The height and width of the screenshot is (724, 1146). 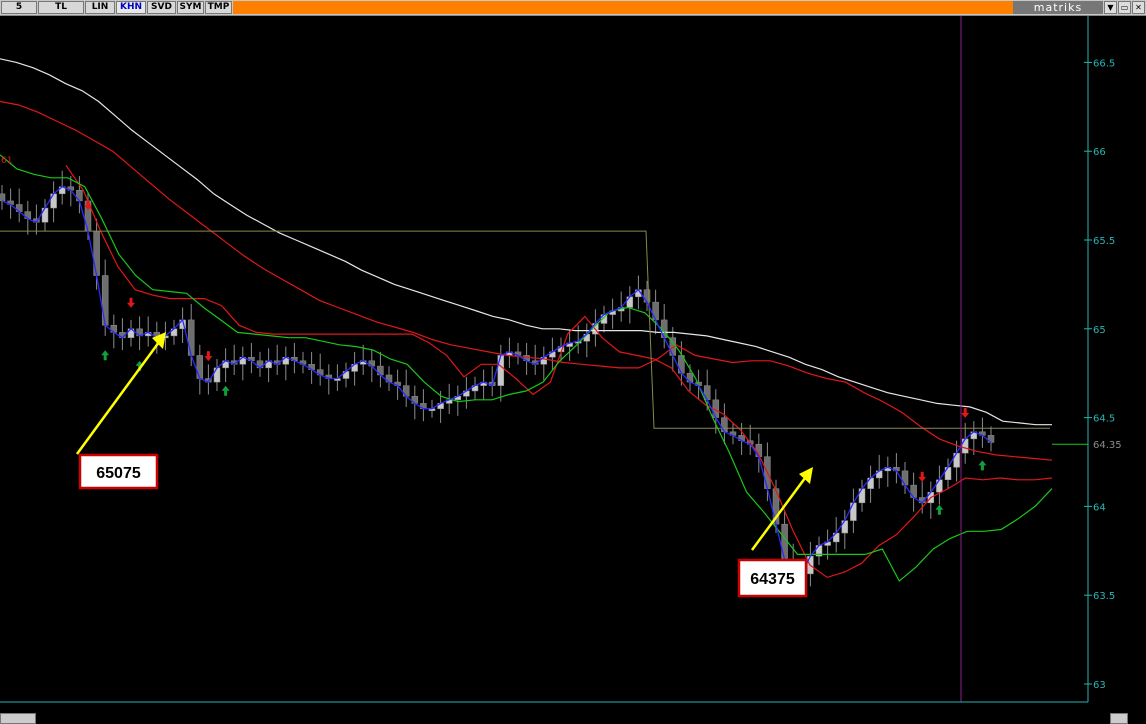 What do you see at coordinates (1087, 374) in the screenshot?
I see `y-axis: 66.5 66 65.5 65 64.5 64 63.5 63 64.35` at bounding box center [1087, 374].